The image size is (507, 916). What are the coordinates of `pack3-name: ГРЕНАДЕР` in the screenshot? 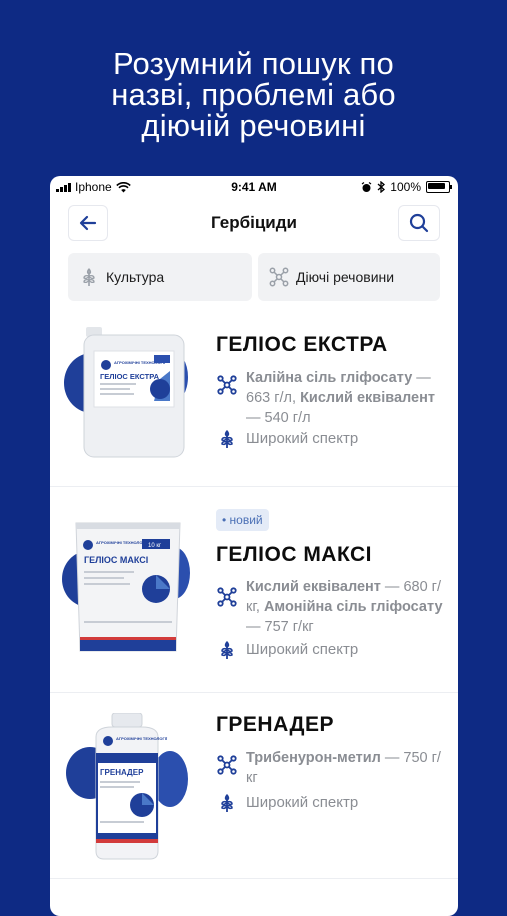 It's located at (122, 772).